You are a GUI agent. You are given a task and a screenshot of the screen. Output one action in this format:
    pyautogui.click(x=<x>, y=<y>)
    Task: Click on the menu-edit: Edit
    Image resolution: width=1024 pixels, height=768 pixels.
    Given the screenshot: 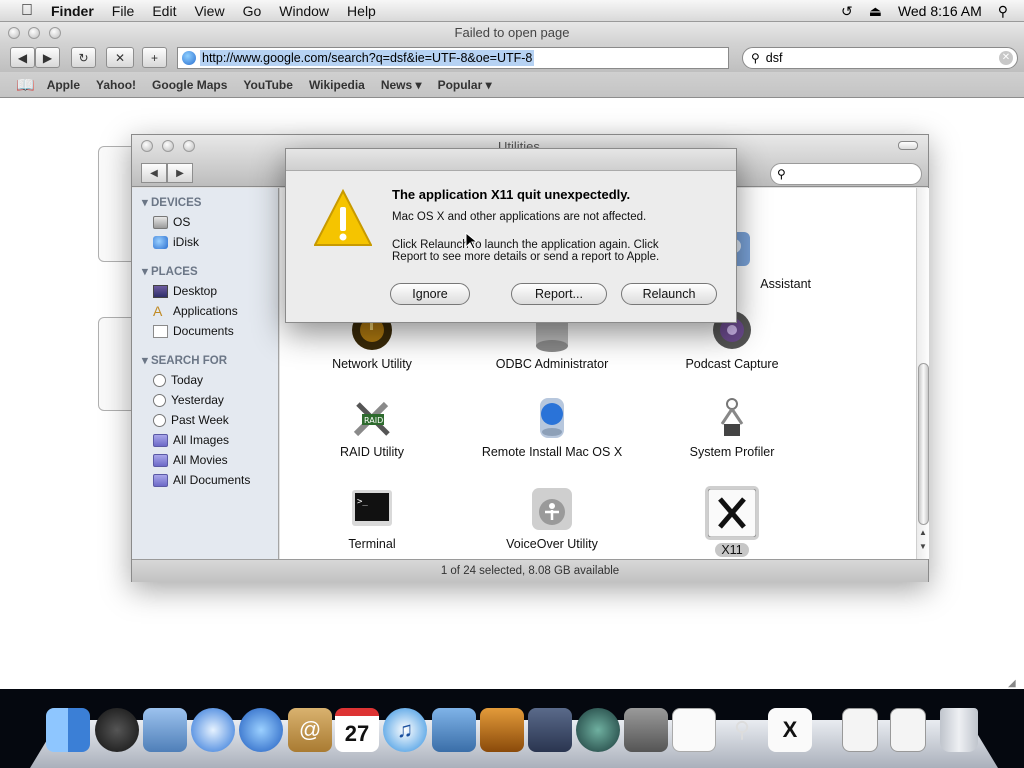 What is the action you would take?
    pyautogui.click(x=164, y=11)
    